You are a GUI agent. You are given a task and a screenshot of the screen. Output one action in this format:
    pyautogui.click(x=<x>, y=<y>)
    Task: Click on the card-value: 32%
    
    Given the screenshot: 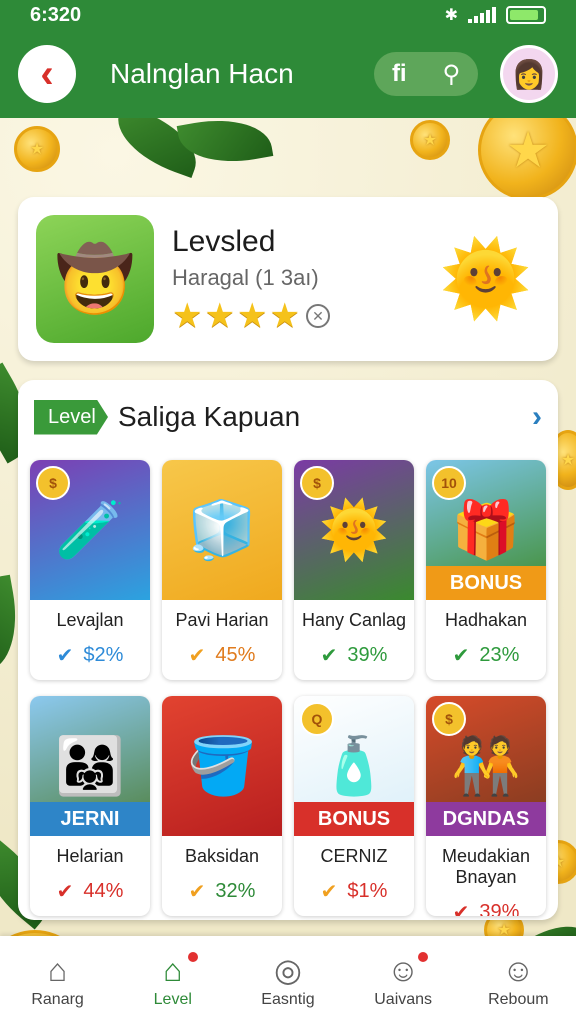 What is the action you would take?
    pyautogui.click(x=235, y=891)
    